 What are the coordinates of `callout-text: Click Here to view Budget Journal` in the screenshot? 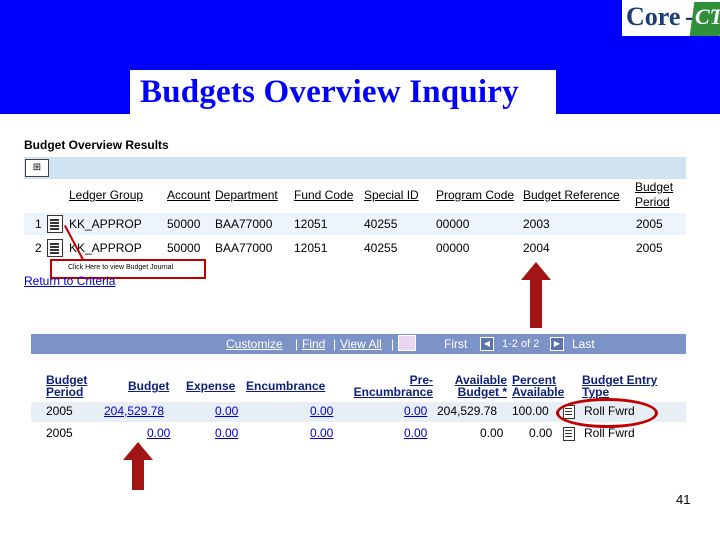 It's located at (121, 267).